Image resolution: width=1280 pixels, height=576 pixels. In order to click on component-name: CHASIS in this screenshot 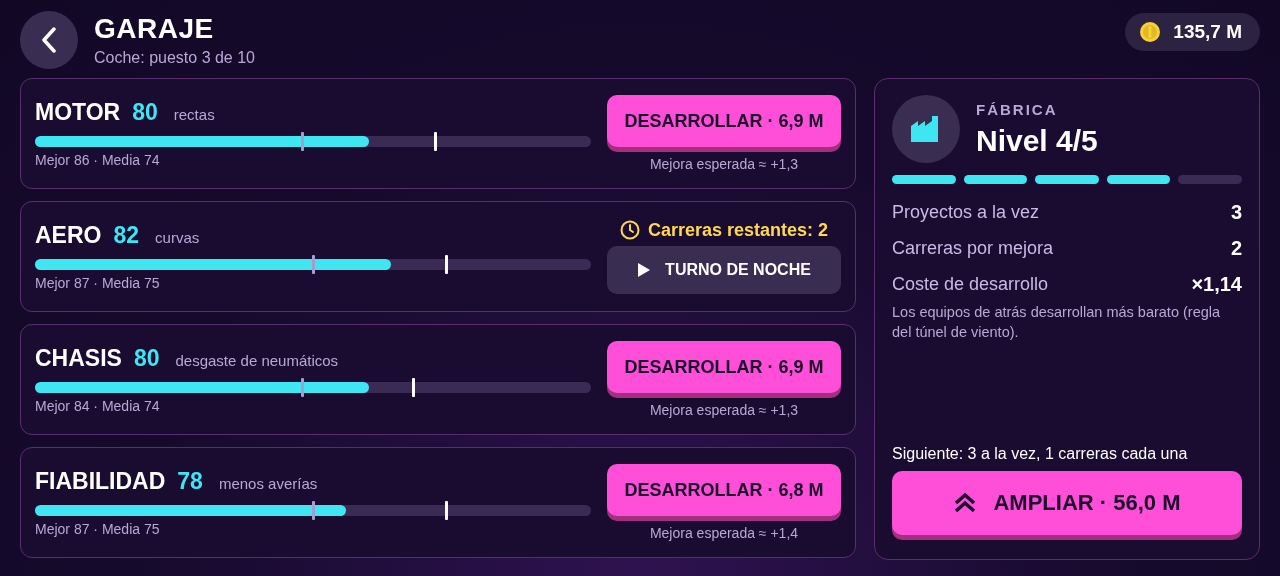, I will do `click(78, 358)`.